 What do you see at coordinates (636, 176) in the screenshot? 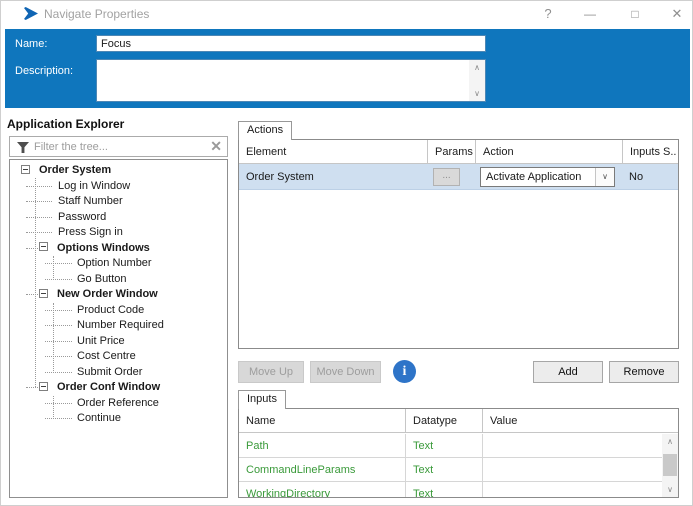
I see `inputs-set-cell: No` at bounding box center [636, 176].